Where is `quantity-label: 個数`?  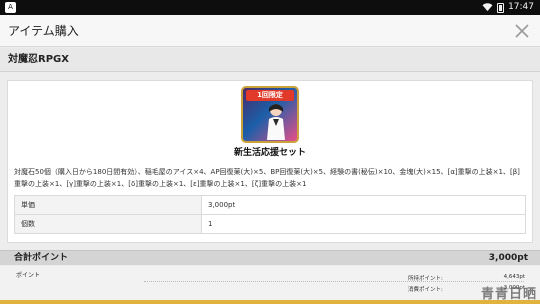
quantity-label: 個数 is located at coordinates (108, 224).